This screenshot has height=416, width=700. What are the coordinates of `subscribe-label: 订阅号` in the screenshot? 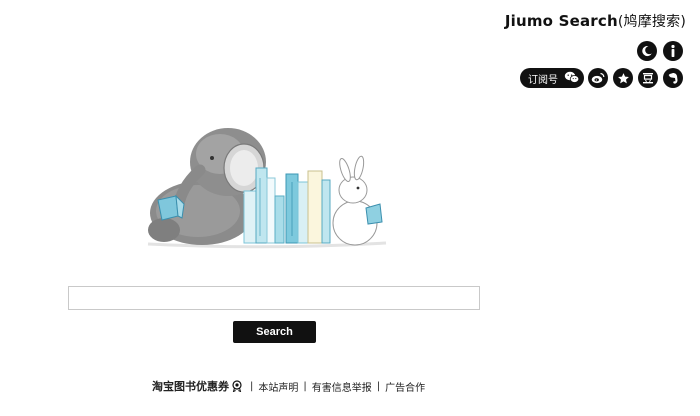 It's located at (543, 80).